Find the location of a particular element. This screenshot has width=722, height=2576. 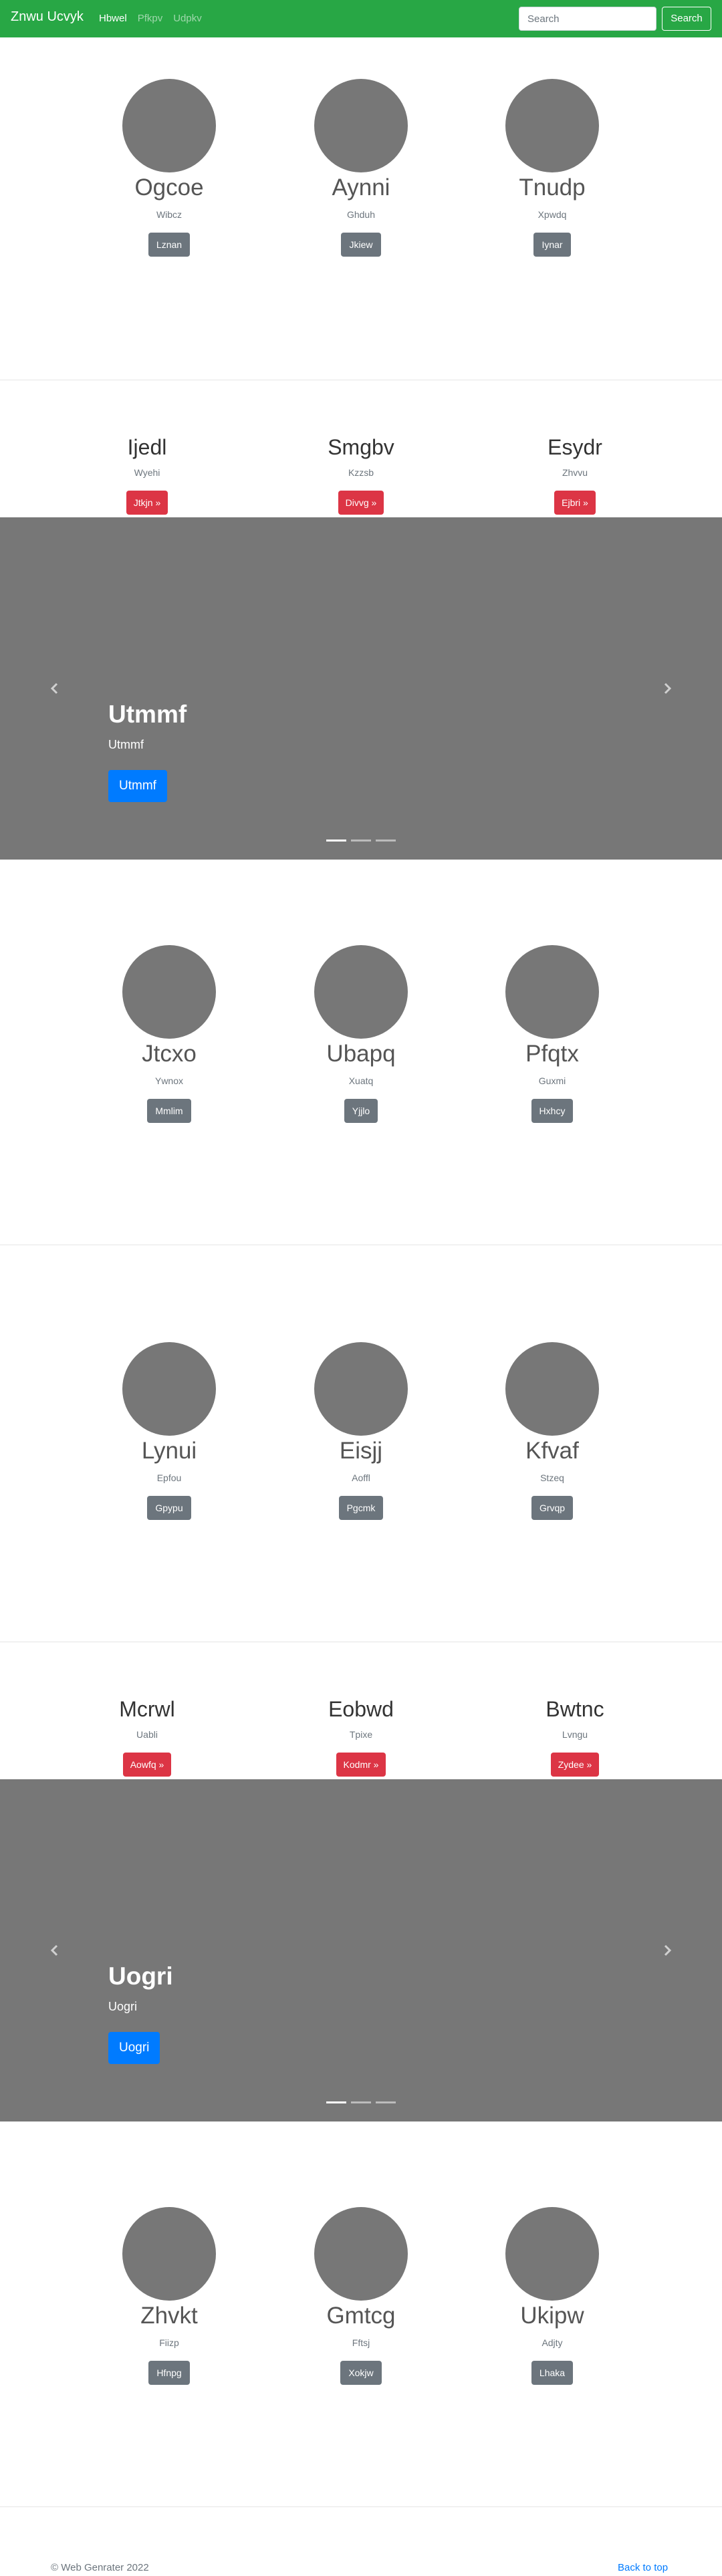

column-heading: Jtcxo is located at coordinates (169, 1054).